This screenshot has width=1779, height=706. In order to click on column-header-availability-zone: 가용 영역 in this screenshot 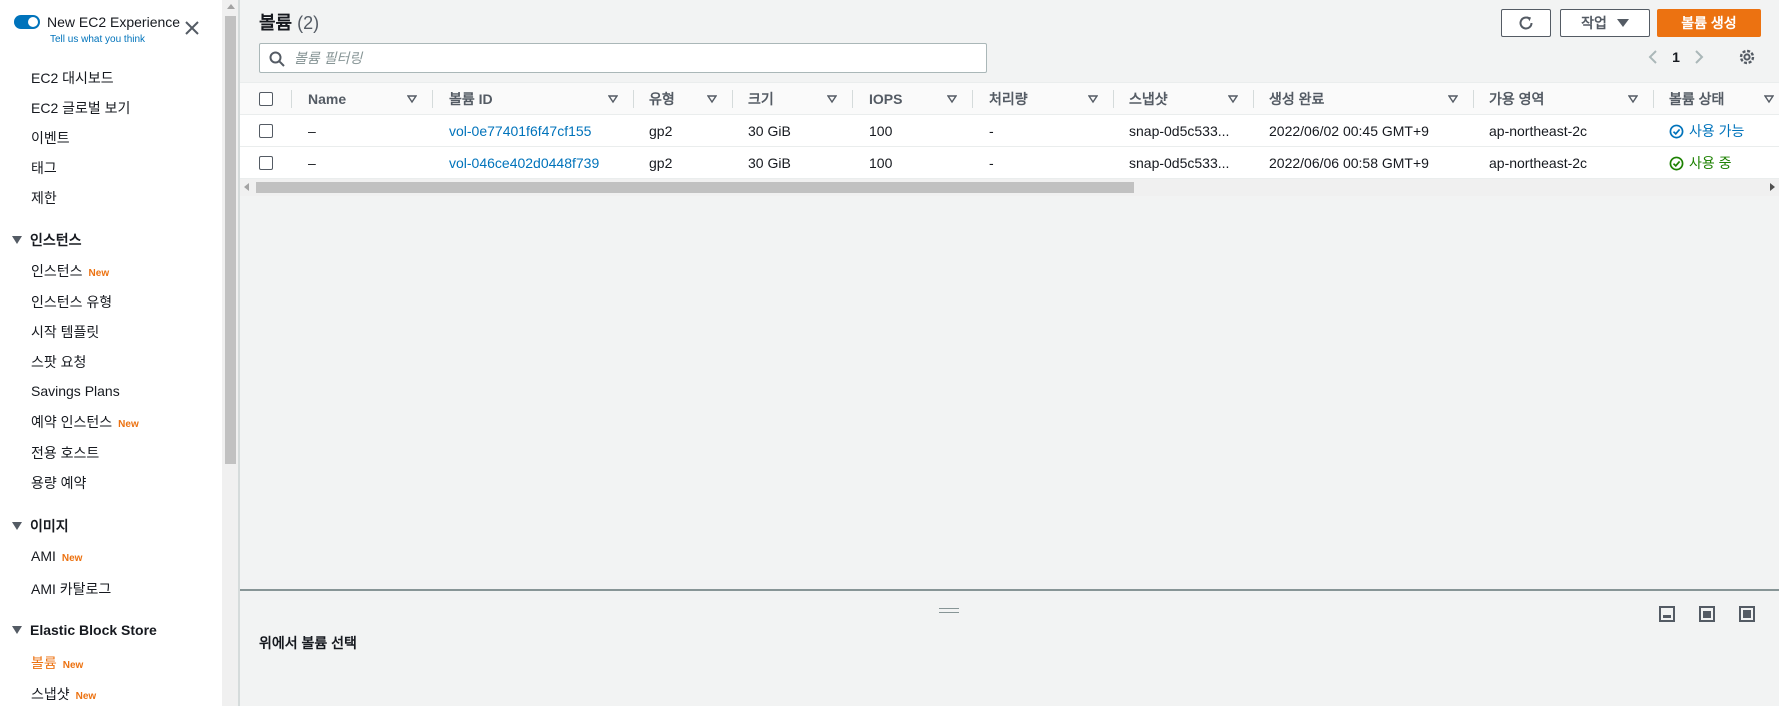, I will do `click(1516, 99)`.